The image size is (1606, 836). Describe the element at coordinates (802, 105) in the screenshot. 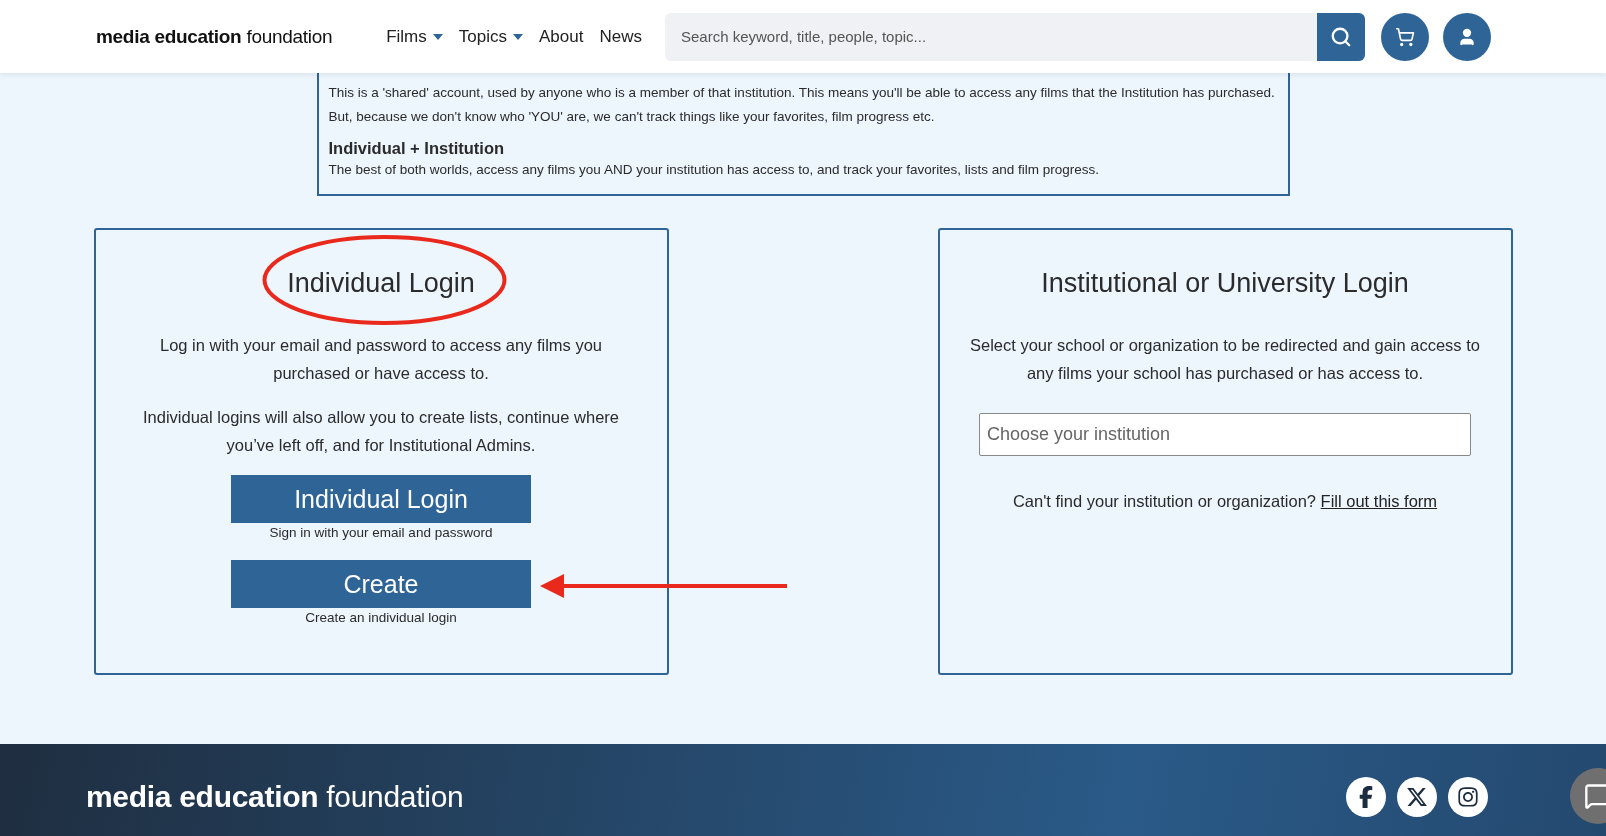

I see `info-paragraph: This is a 'shared' account, used by anyone who is a member of that institution. This means you'll be able to access any films that the Institution has purchased. But, because we don't know who 'YOU' are, we can't track things like your favorites, film progress etc.` at that location.